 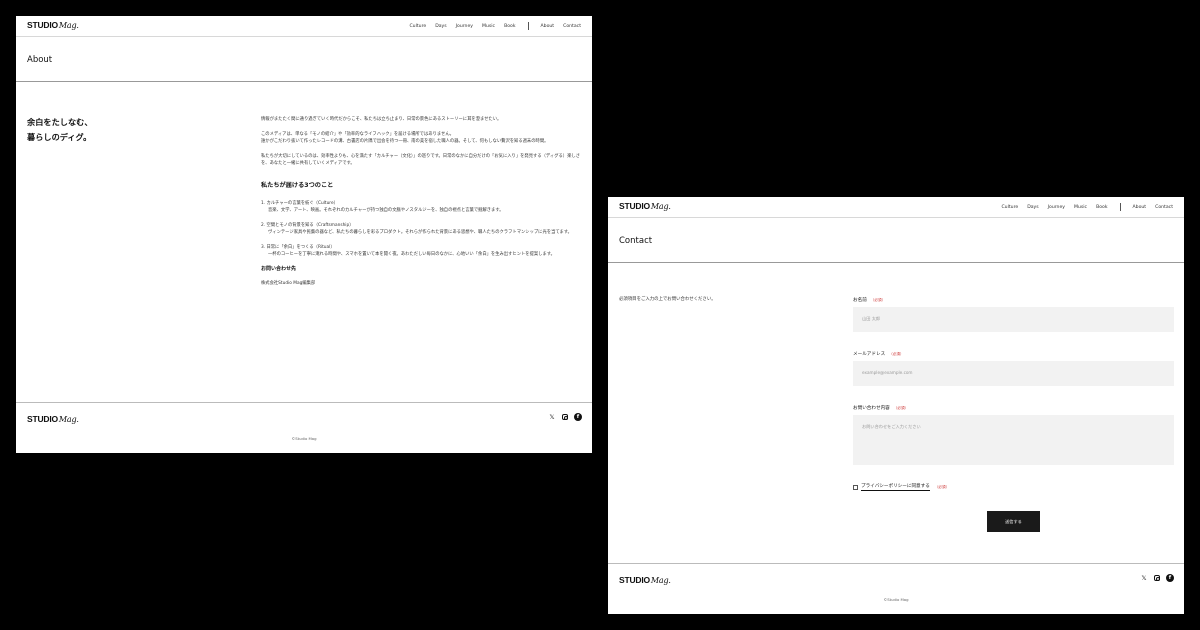 I want to click on form-intro: 必須項目をご入力の上でお問い合わせください。, so click(x=667, y=299).